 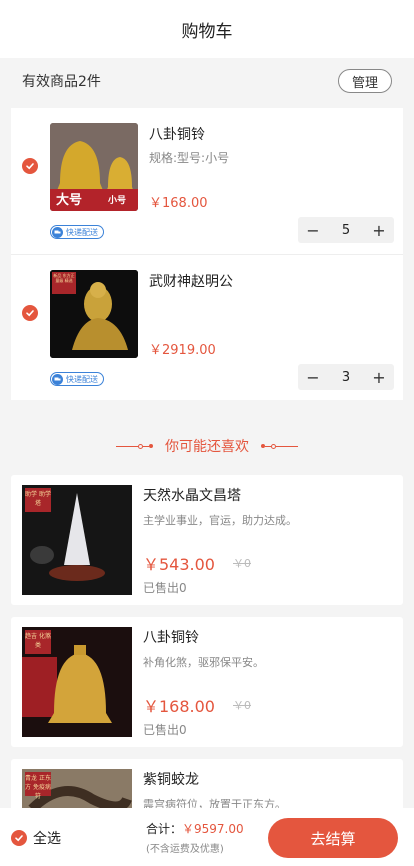 I want to click on select-all-checkbox, so click(x=19, y=838).